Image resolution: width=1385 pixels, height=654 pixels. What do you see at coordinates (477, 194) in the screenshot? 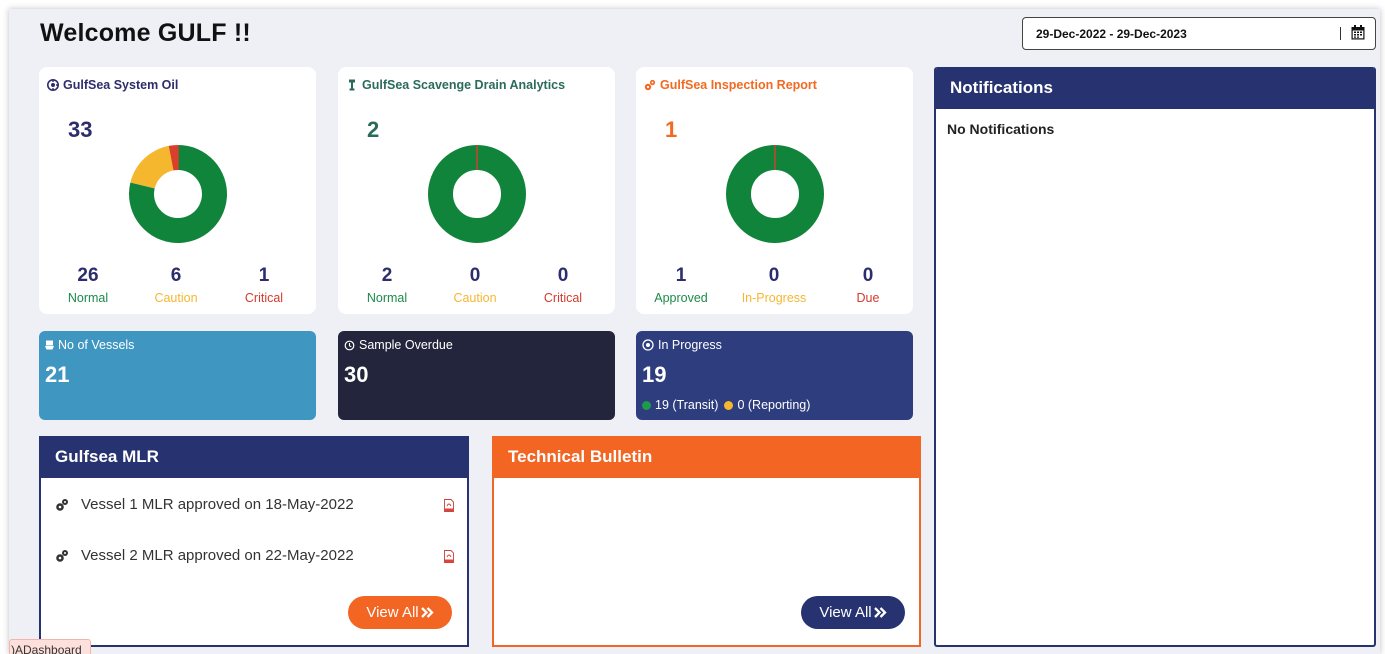
I see `scavenge-drain-donut-chart` at bounding box center [477, 194].